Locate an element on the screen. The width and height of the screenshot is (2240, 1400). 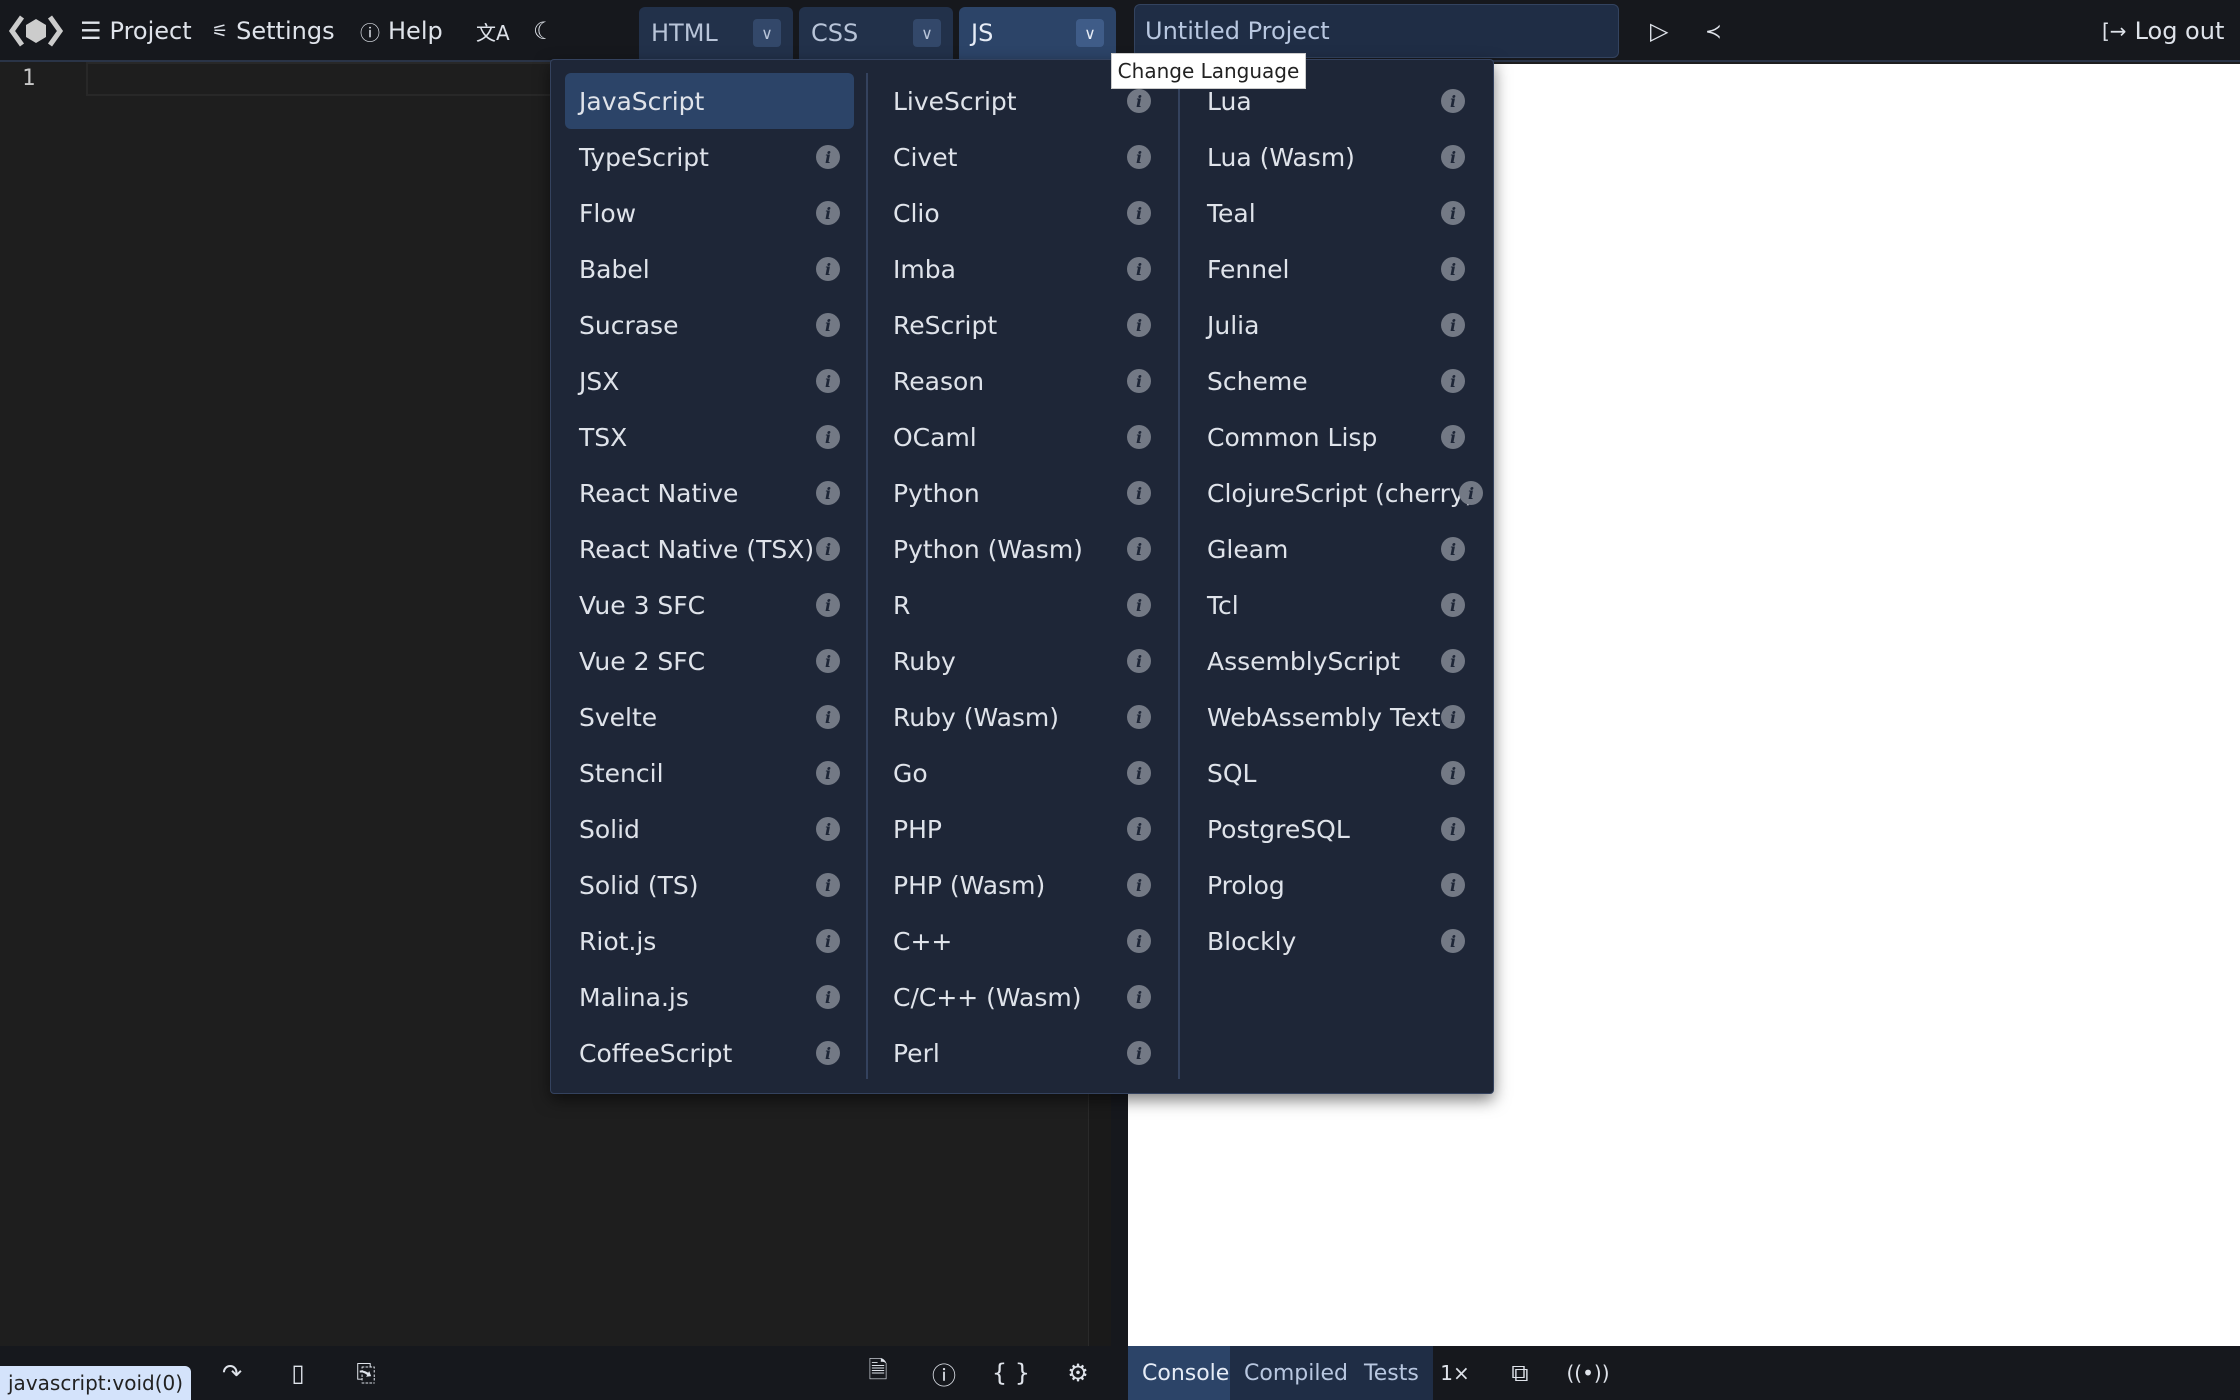
menu-item: Stencil i is located at coordinates (709, 773).